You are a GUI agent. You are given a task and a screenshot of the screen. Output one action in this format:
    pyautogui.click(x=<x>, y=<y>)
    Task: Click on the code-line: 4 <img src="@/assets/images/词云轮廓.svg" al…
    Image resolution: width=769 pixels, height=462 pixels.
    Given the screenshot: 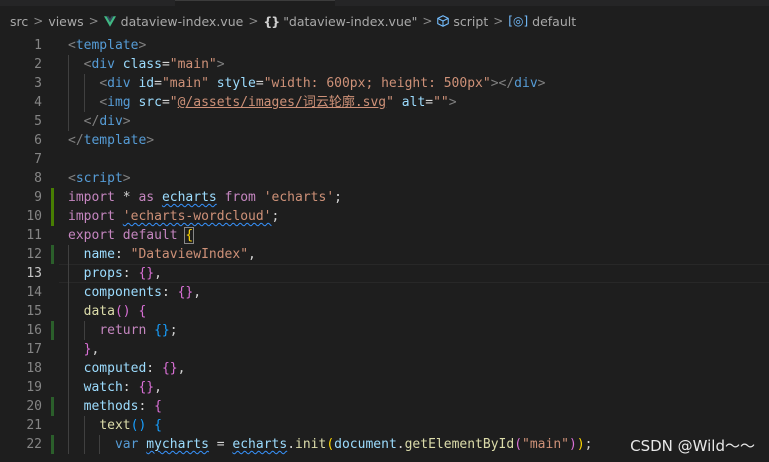 What is the action you would take?
    pyautogui.click(x=384, y=102)
    